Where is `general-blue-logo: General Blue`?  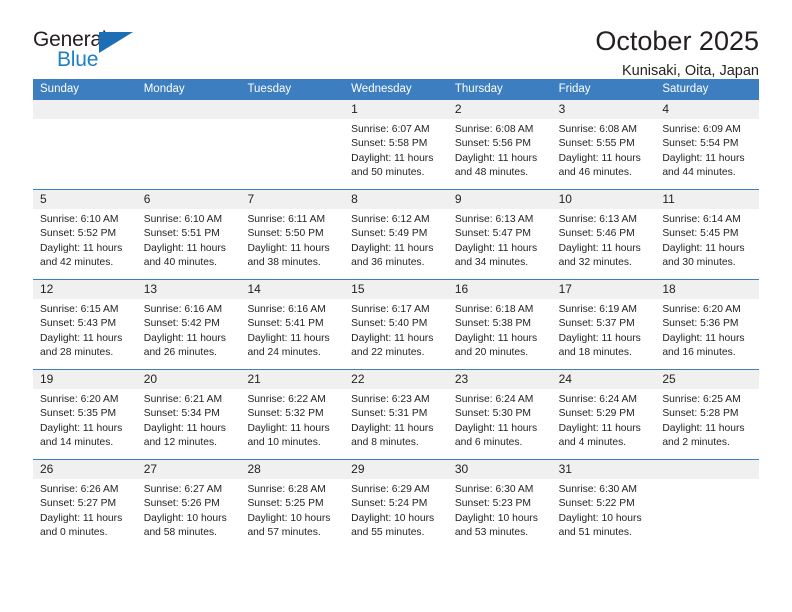 general-blue-logo: General Blue is located at coordinates (93, 52).